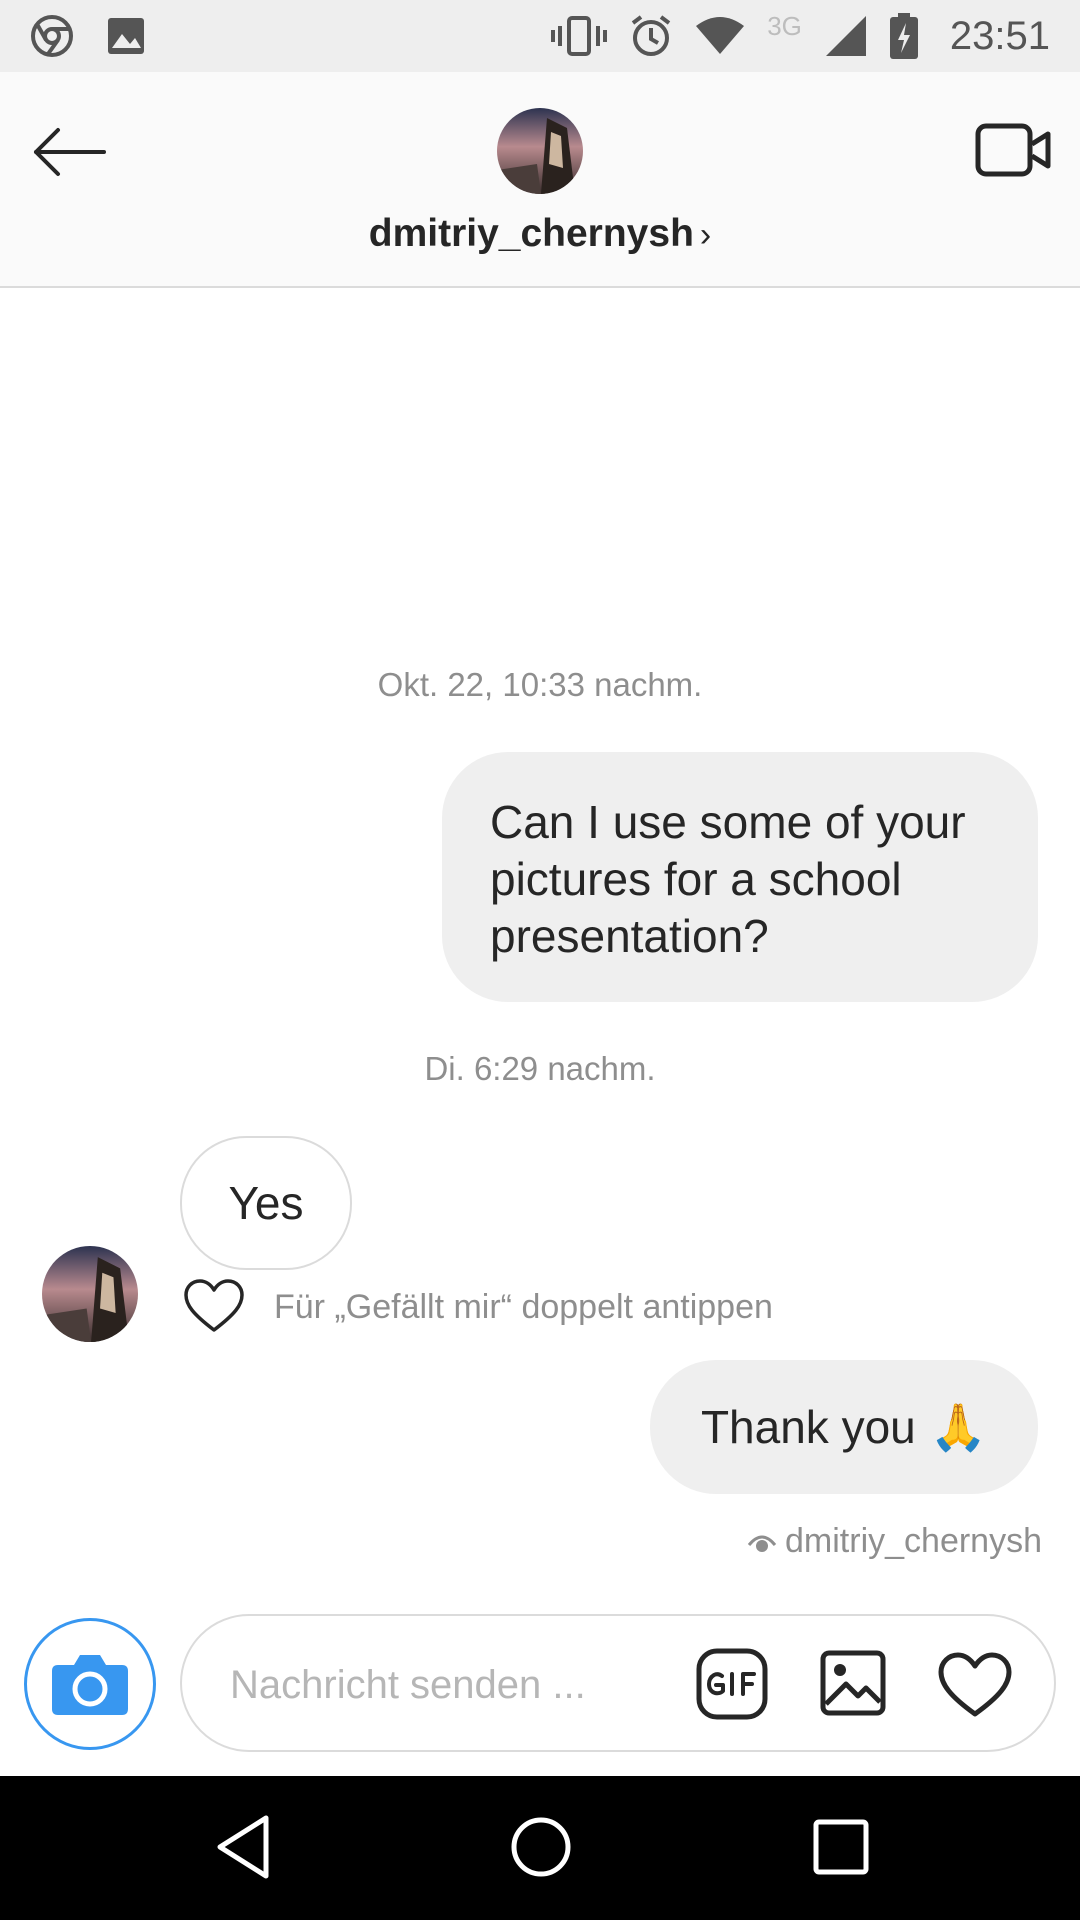 Image resolution: width=1080 pixels, height=1920 pixels. Describe the element at coordinates (126, 36) in the screenshot. I see `image-icon` at that location.